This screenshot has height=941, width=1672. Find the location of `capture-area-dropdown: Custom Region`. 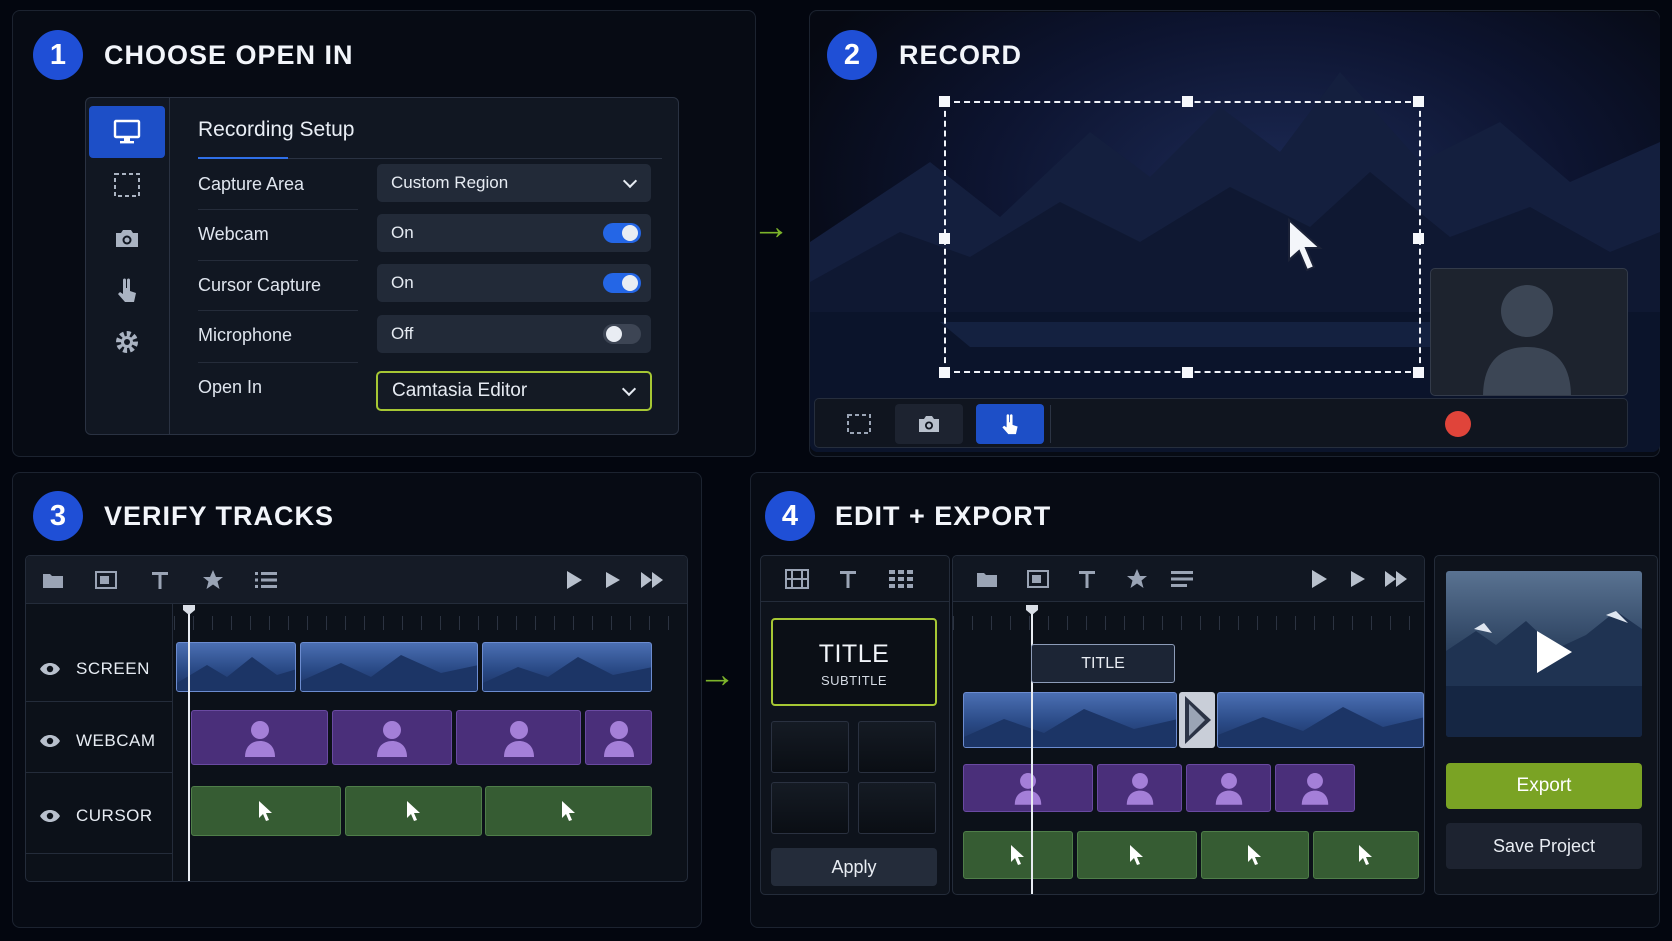

capture-area-dropdown: Custom Region is located at coordinates (514, 183).